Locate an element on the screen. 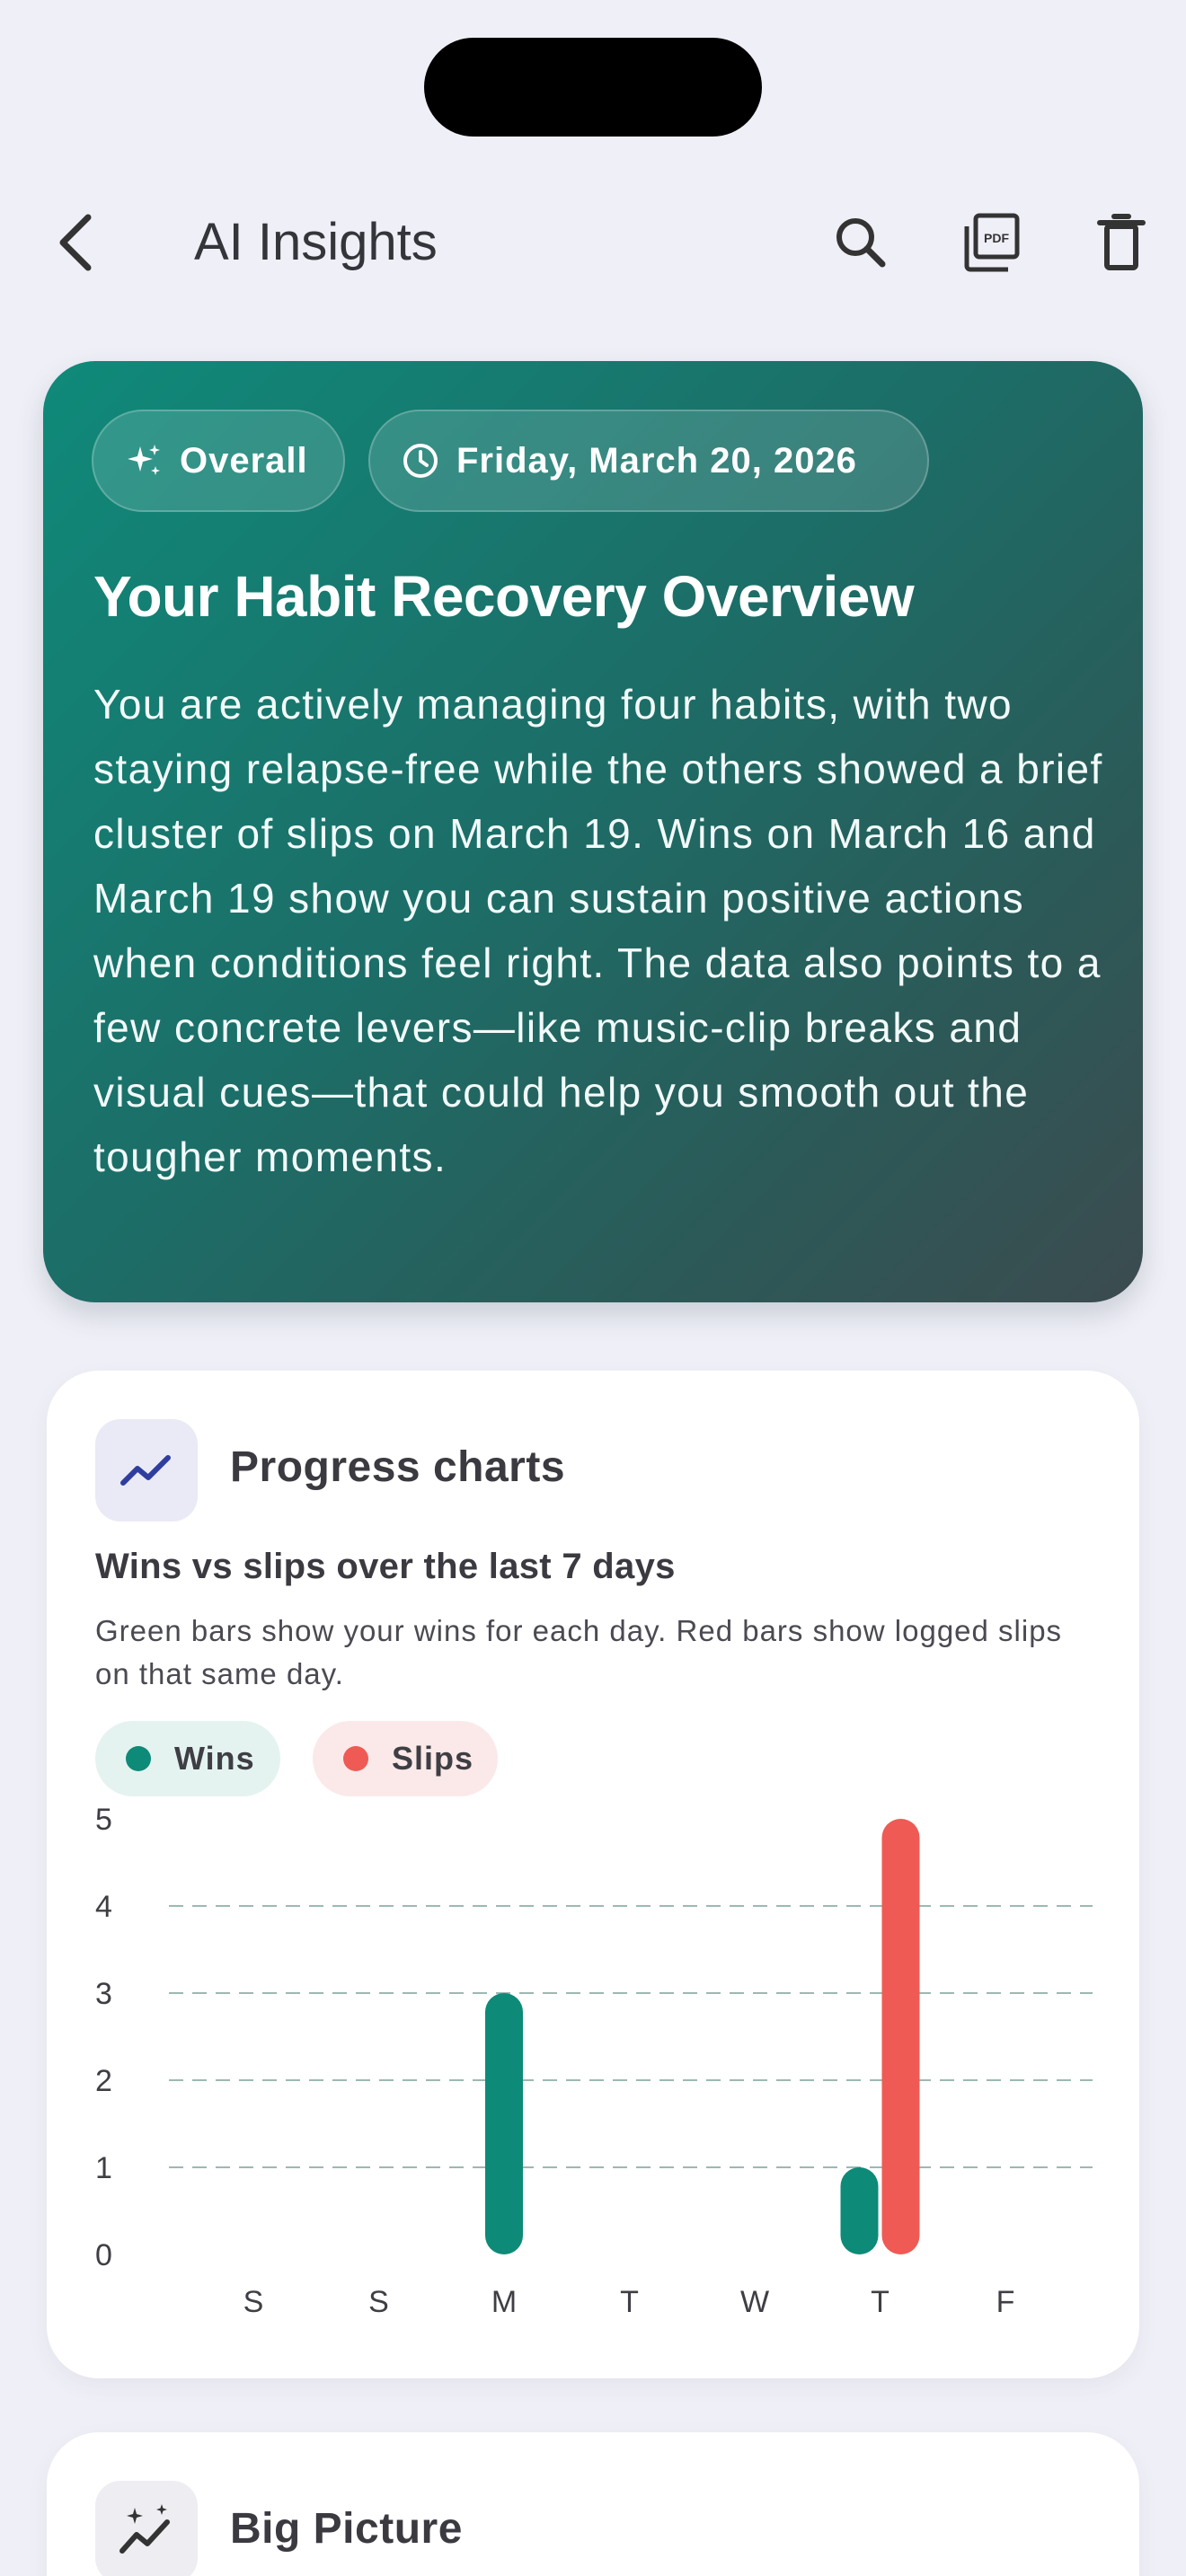 The width and height of the screenshot is (1186, 2576). y-tick-label: 0 is located at coordinates (103, 2255).